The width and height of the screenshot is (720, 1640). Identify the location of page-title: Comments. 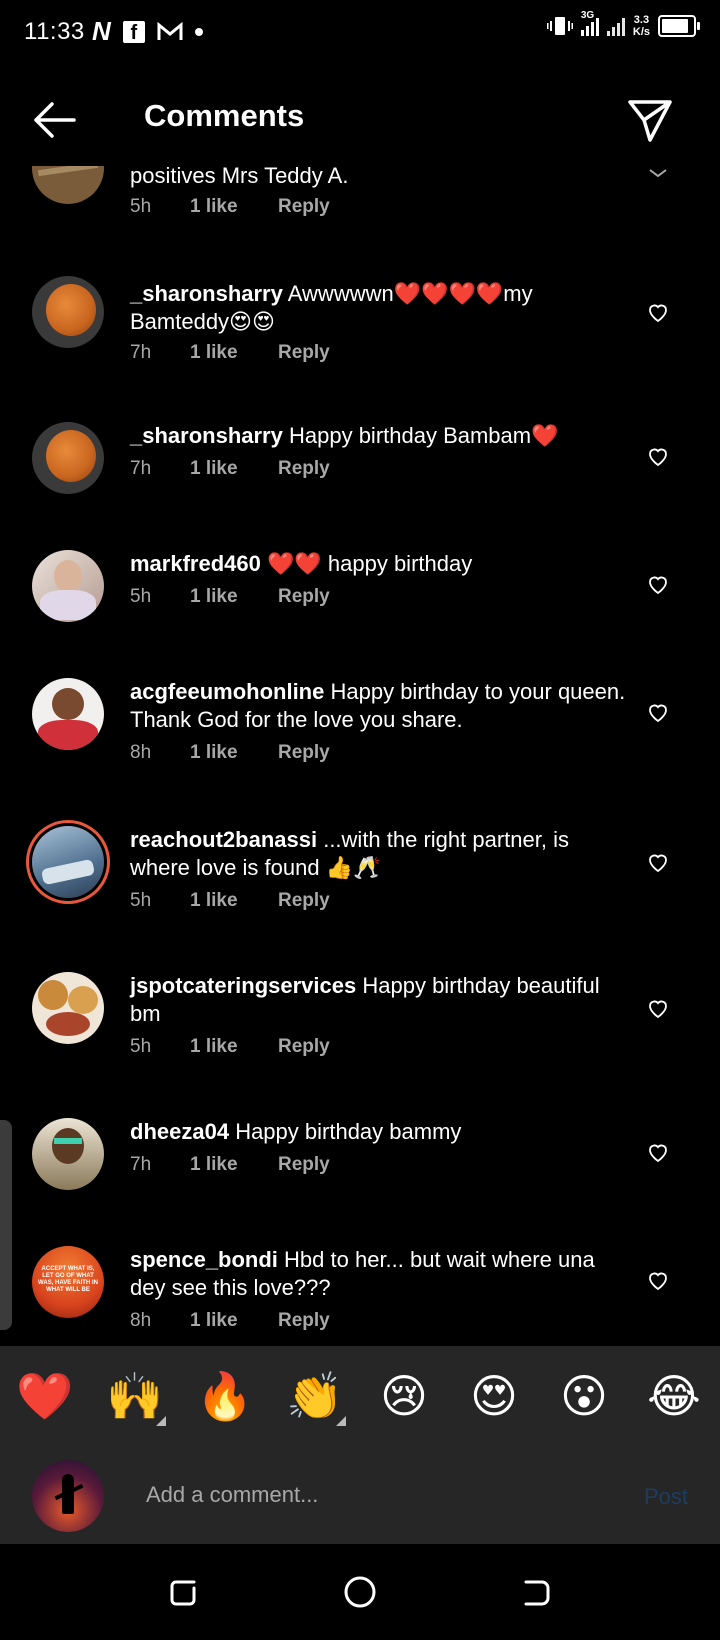
(224, 115).